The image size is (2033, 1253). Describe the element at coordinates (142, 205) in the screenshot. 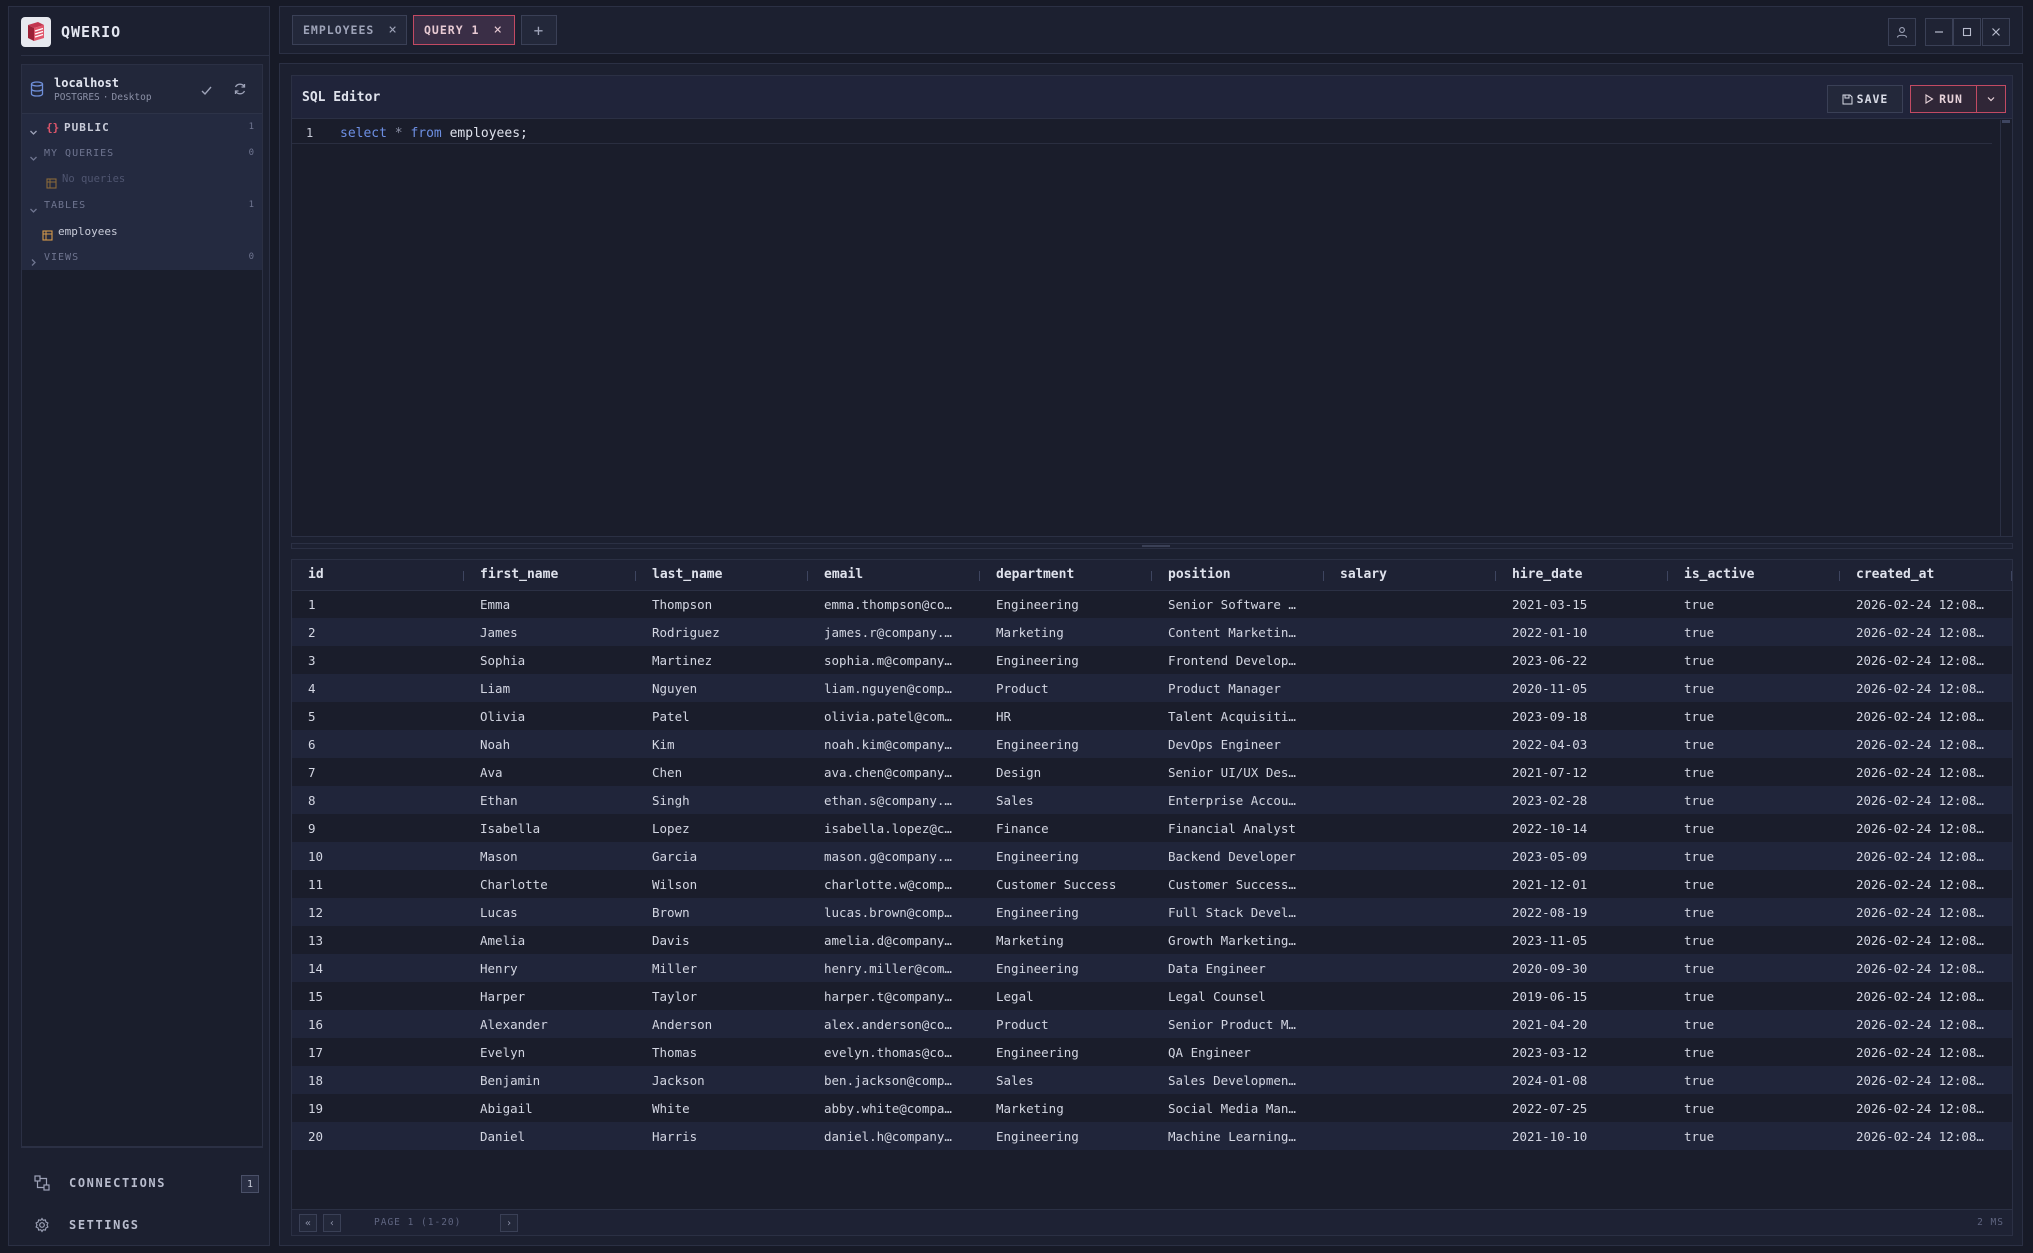

I see `group-tables: TABLES 1` at that location.